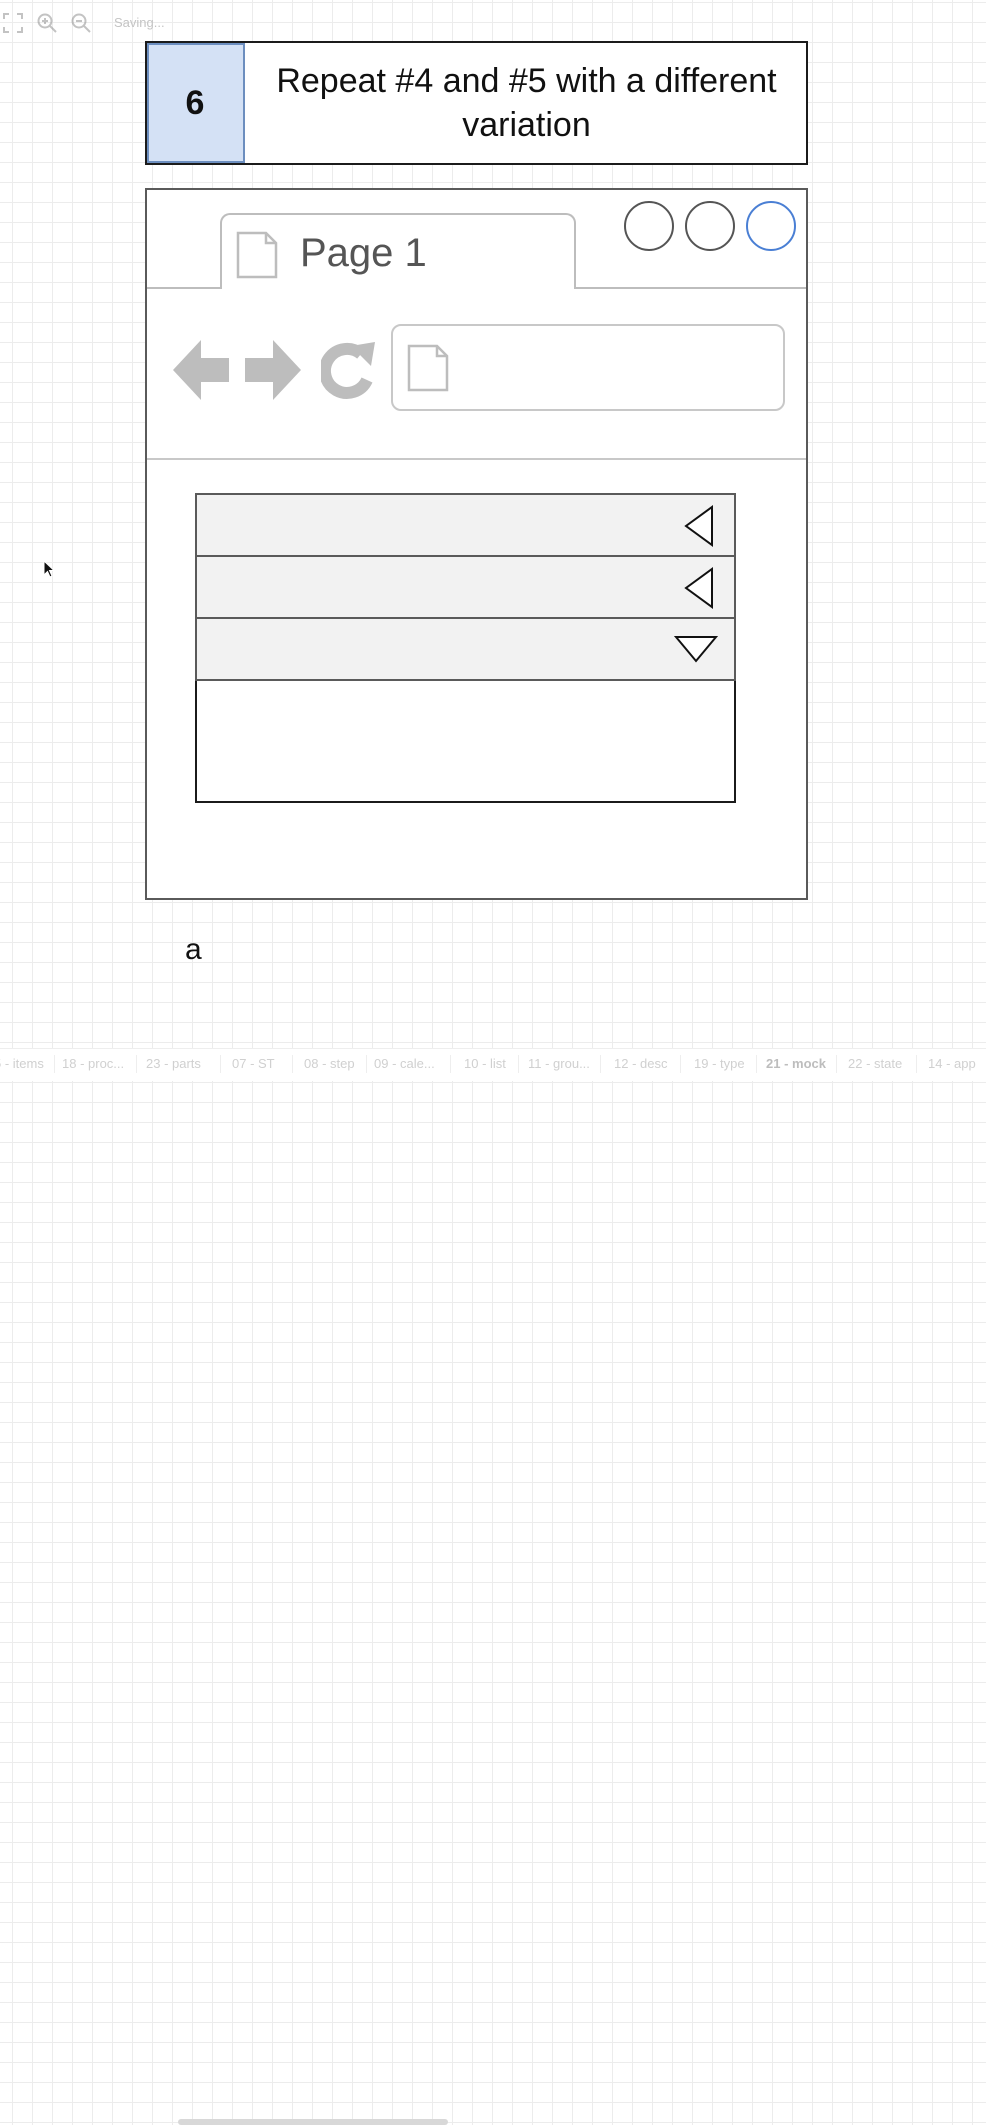 Image resolution: width=986 pixels, height=2125 pixels. I want to click on horizontal-scrollbar, so click(313, 2122).